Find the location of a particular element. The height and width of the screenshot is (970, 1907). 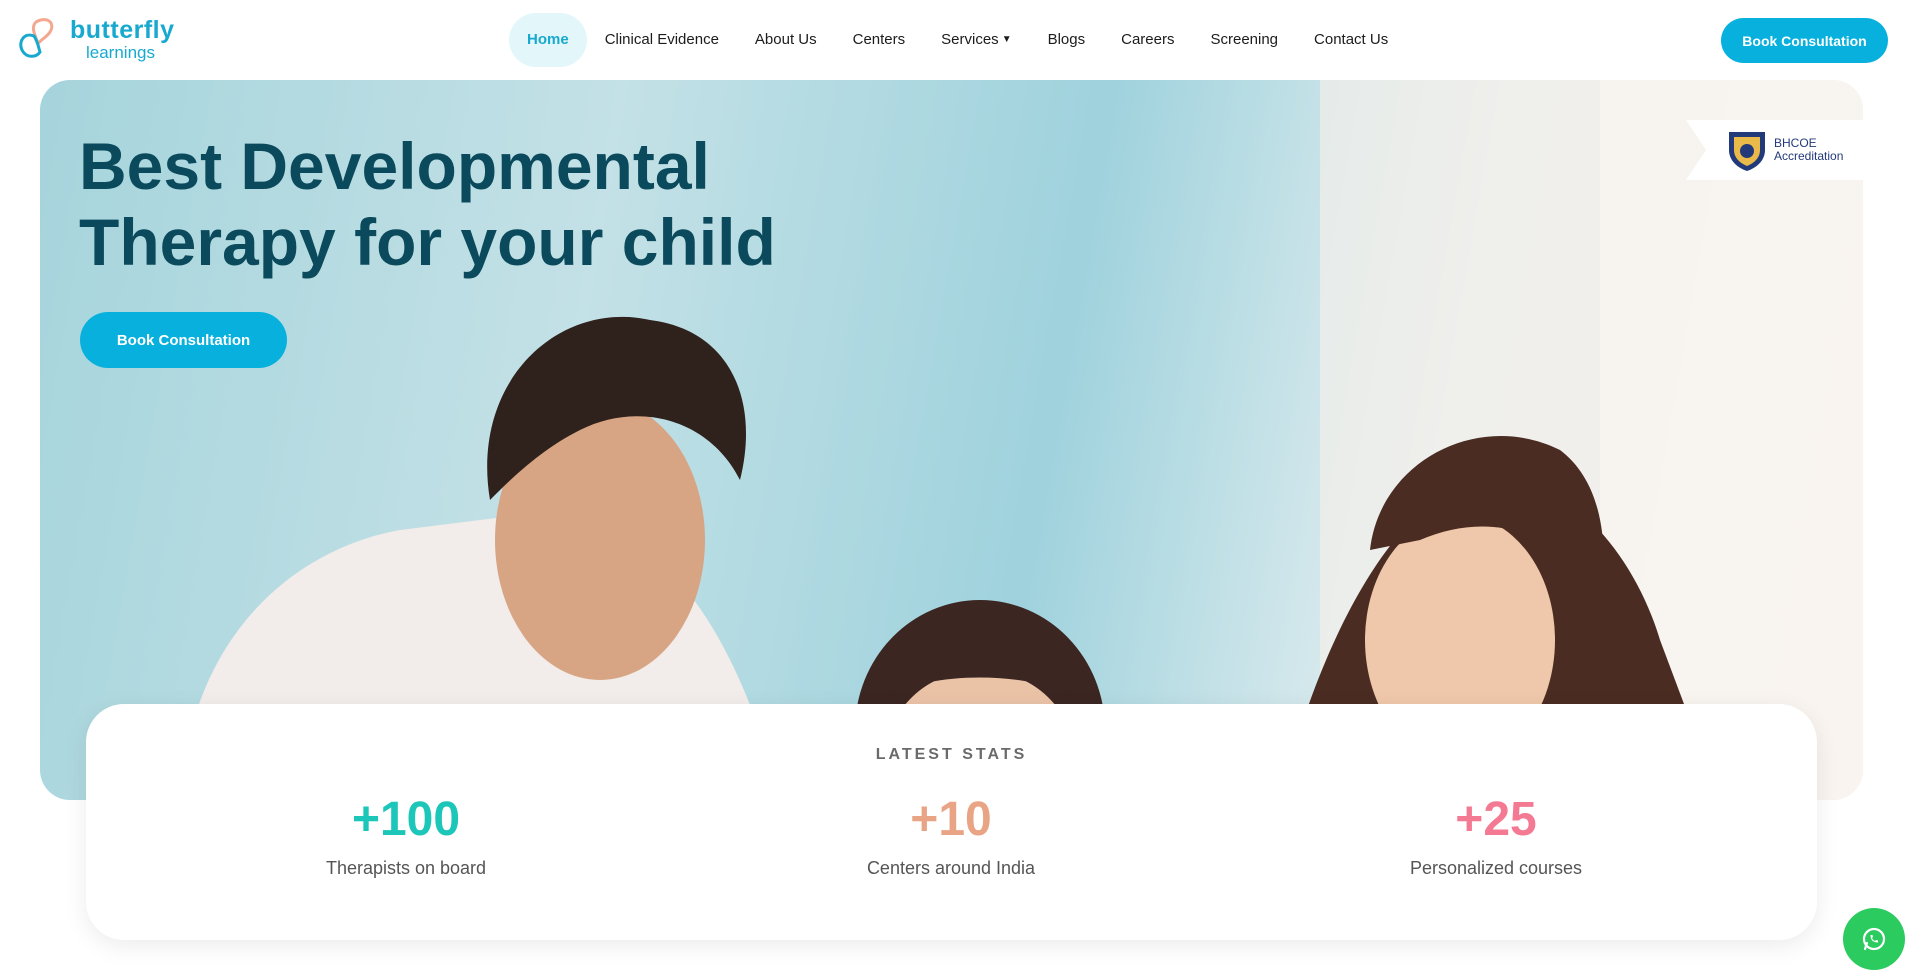

book-consultation-hero-button: Book Consultation is located at coordinates (183, 340).